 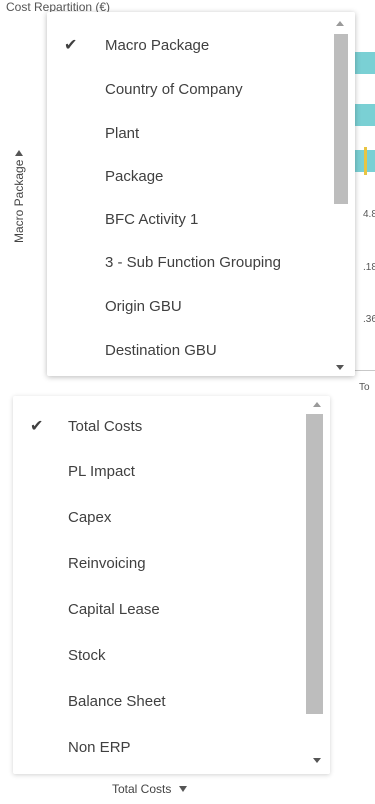 What do you see at coordinates (364, 387) in the screenshot?
I see `x-axis-label: To` at bounding box center [364, 387].